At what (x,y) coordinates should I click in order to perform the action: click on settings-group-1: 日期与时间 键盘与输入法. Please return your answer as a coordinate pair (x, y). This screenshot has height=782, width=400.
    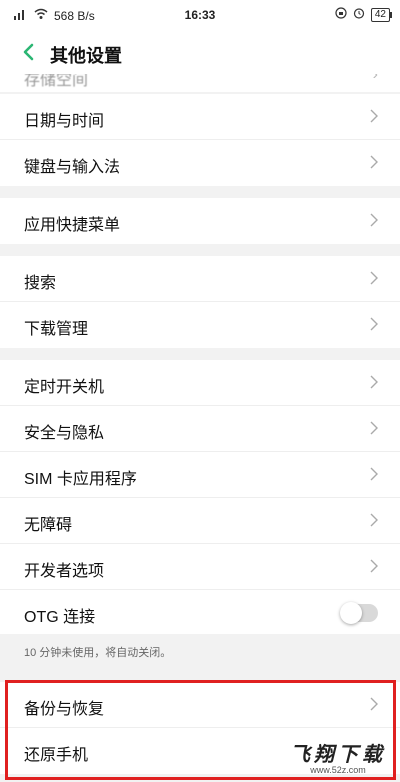
    Looking at the image, I should click on (200, 140).